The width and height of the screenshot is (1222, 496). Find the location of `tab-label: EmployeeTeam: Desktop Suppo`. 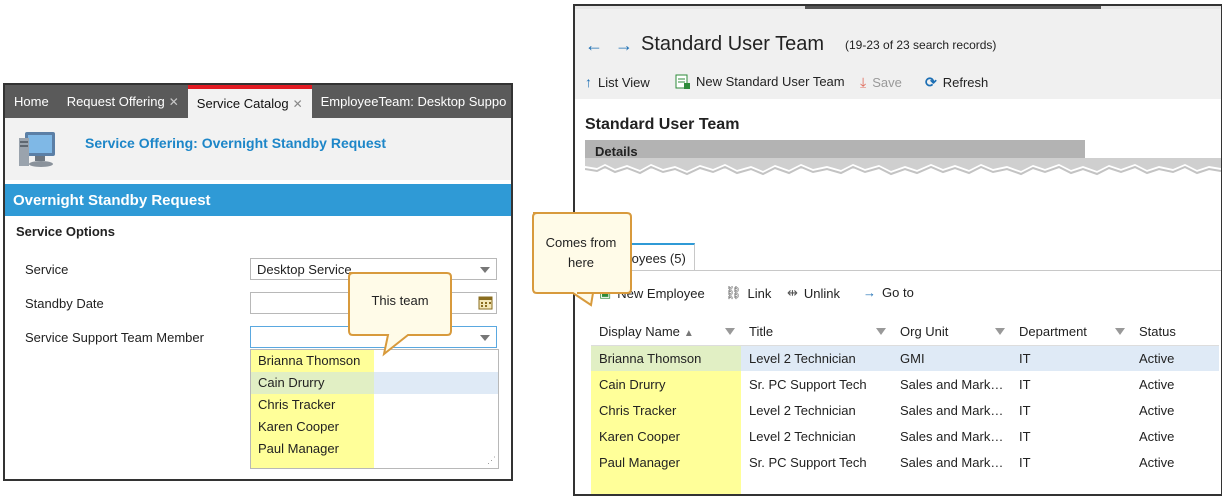

tab-label: EmployeeTeam: Desktop Suppo is located at coordinates (413, 101).